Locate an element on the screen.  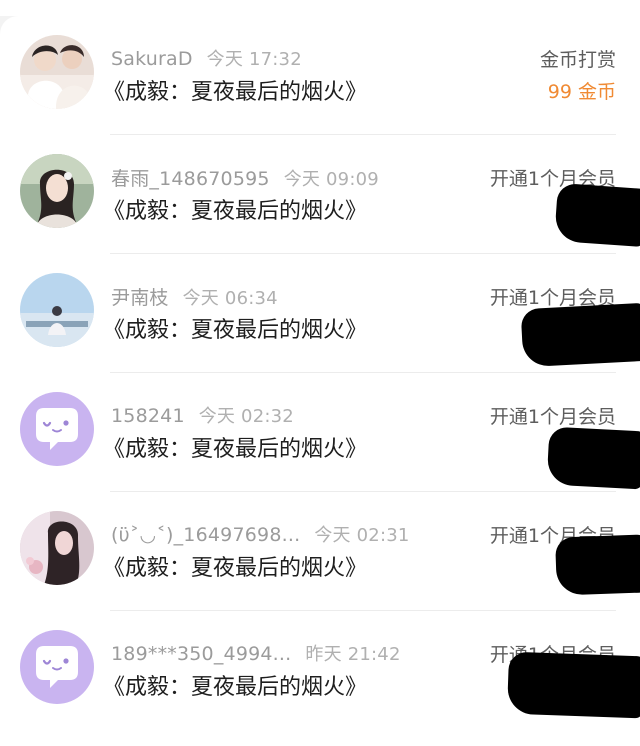
meta-line: 春雨_148670595 今天 09:09 is located at coordinates (245, 177).